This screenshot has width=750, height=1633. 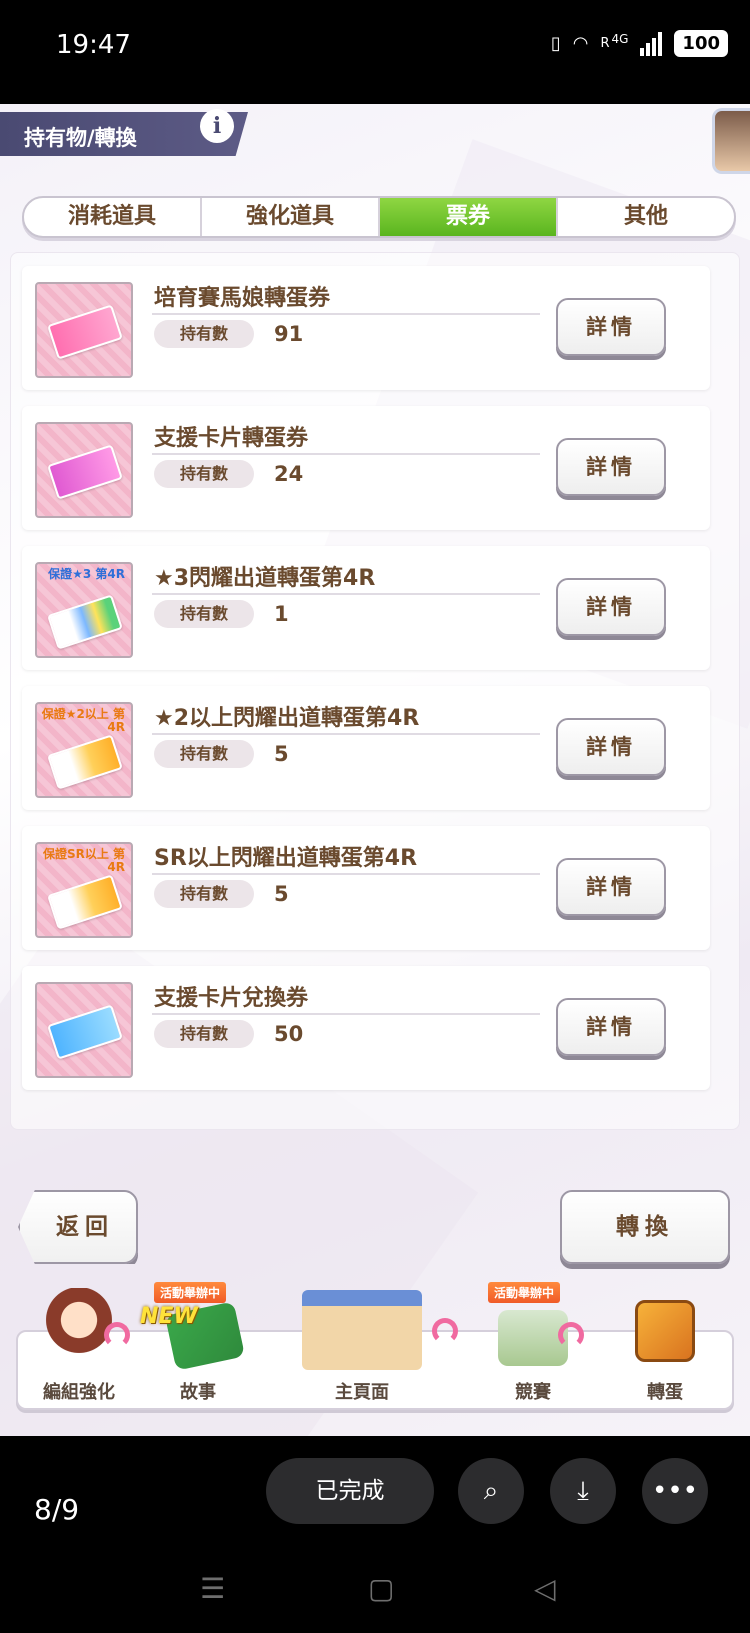 I want to click on signal-icon, so click(x=651, y=43).